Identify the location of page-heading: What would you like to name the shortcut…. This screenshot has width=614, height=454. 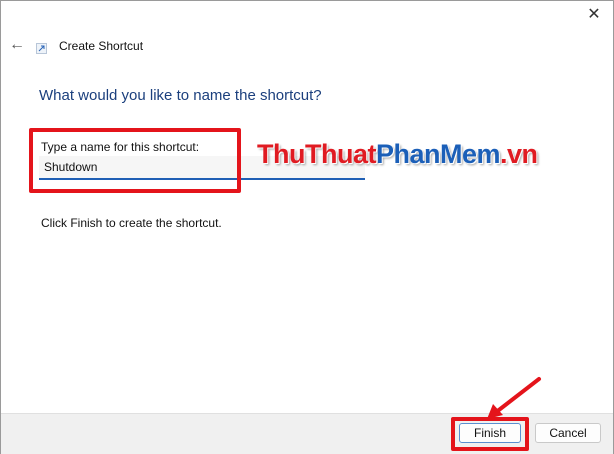
(180, 95).